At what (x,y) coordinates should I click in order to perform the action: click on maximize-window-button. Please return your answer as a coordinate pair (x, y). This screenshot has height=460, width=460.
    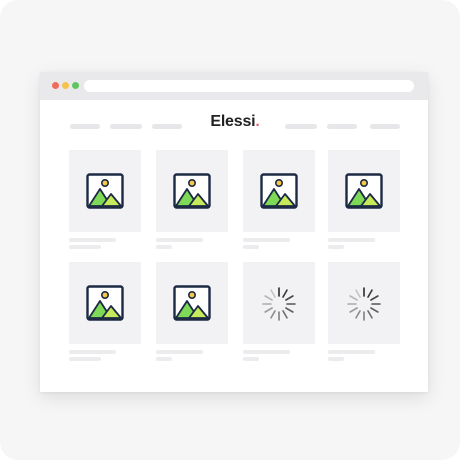
    Looking at the image, I should click on (75, 85).